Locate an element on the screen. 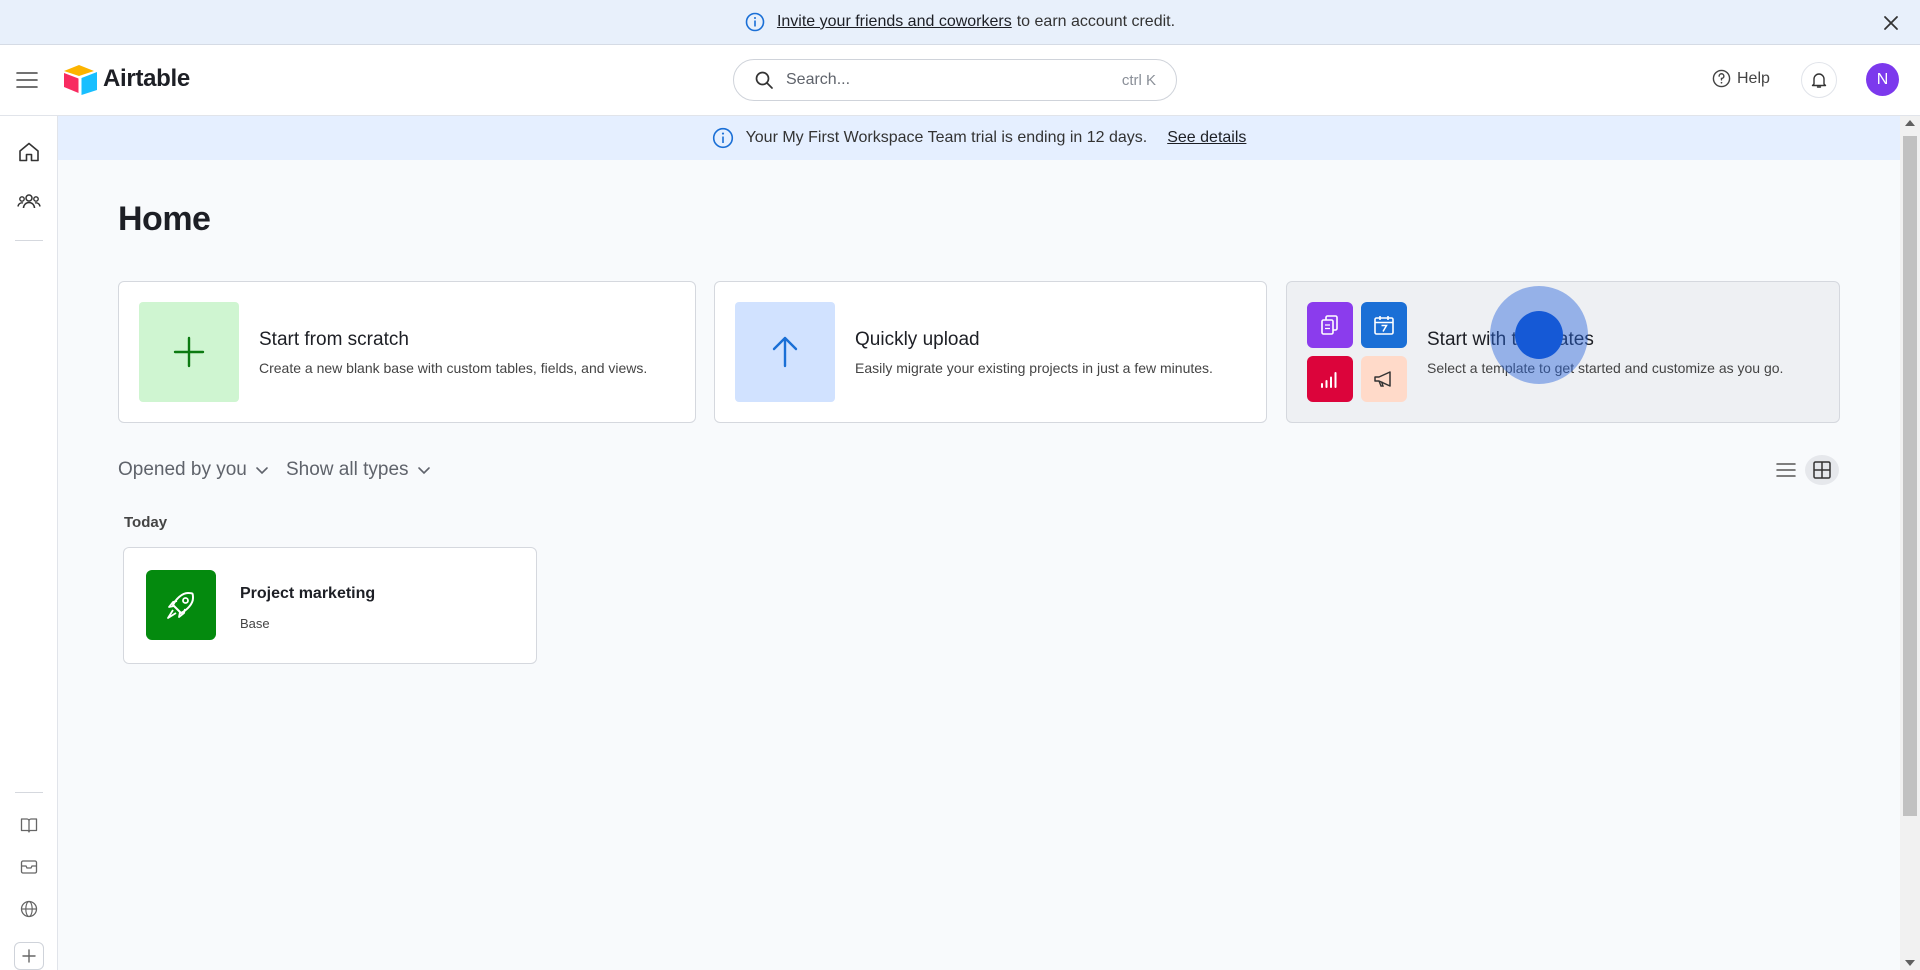 Image resolution: width=1920 pixels, height=970 pixels. opened-by-dropdown: Opened by you is located at coordinates (193, 470).